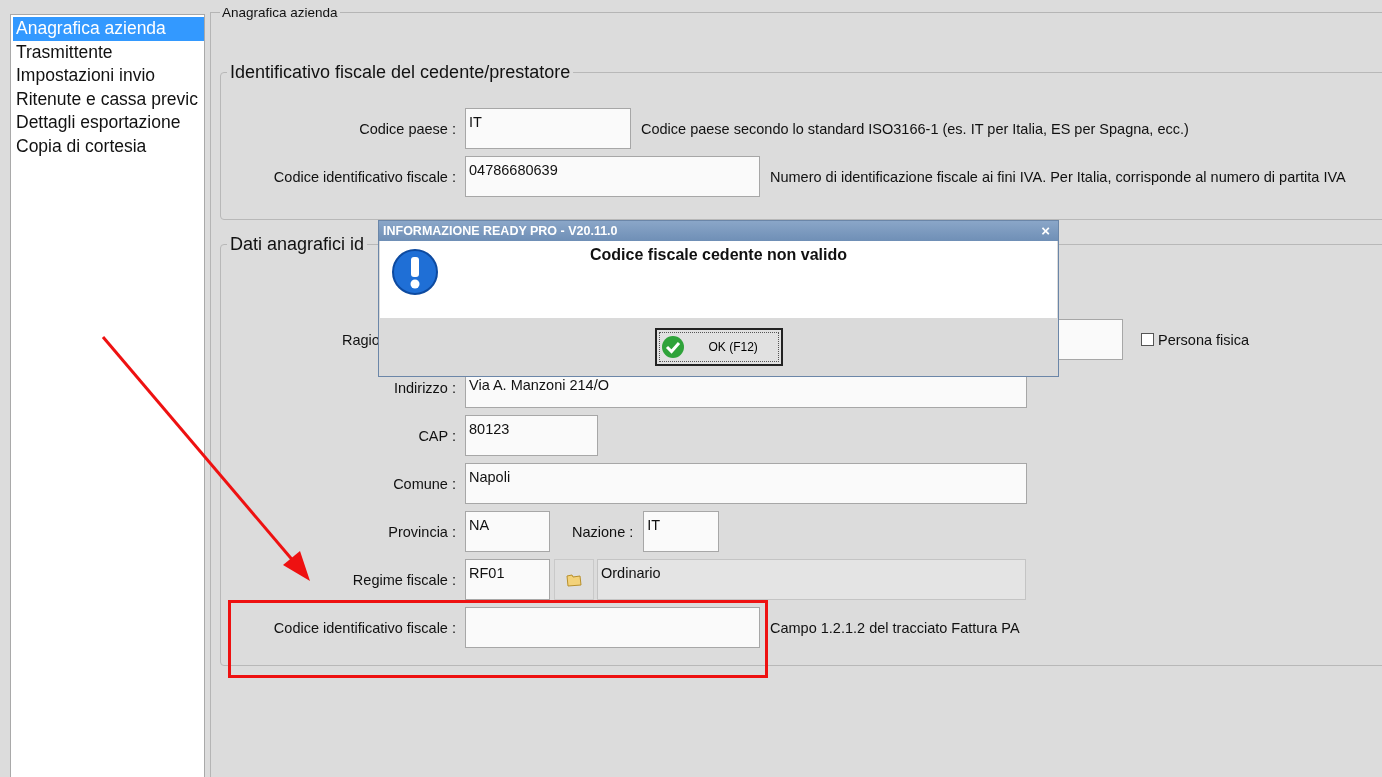  Describe the element at coordinates (1195, 339) in the screenshot. I see `person-checkbox: Persona fisica` at that location.